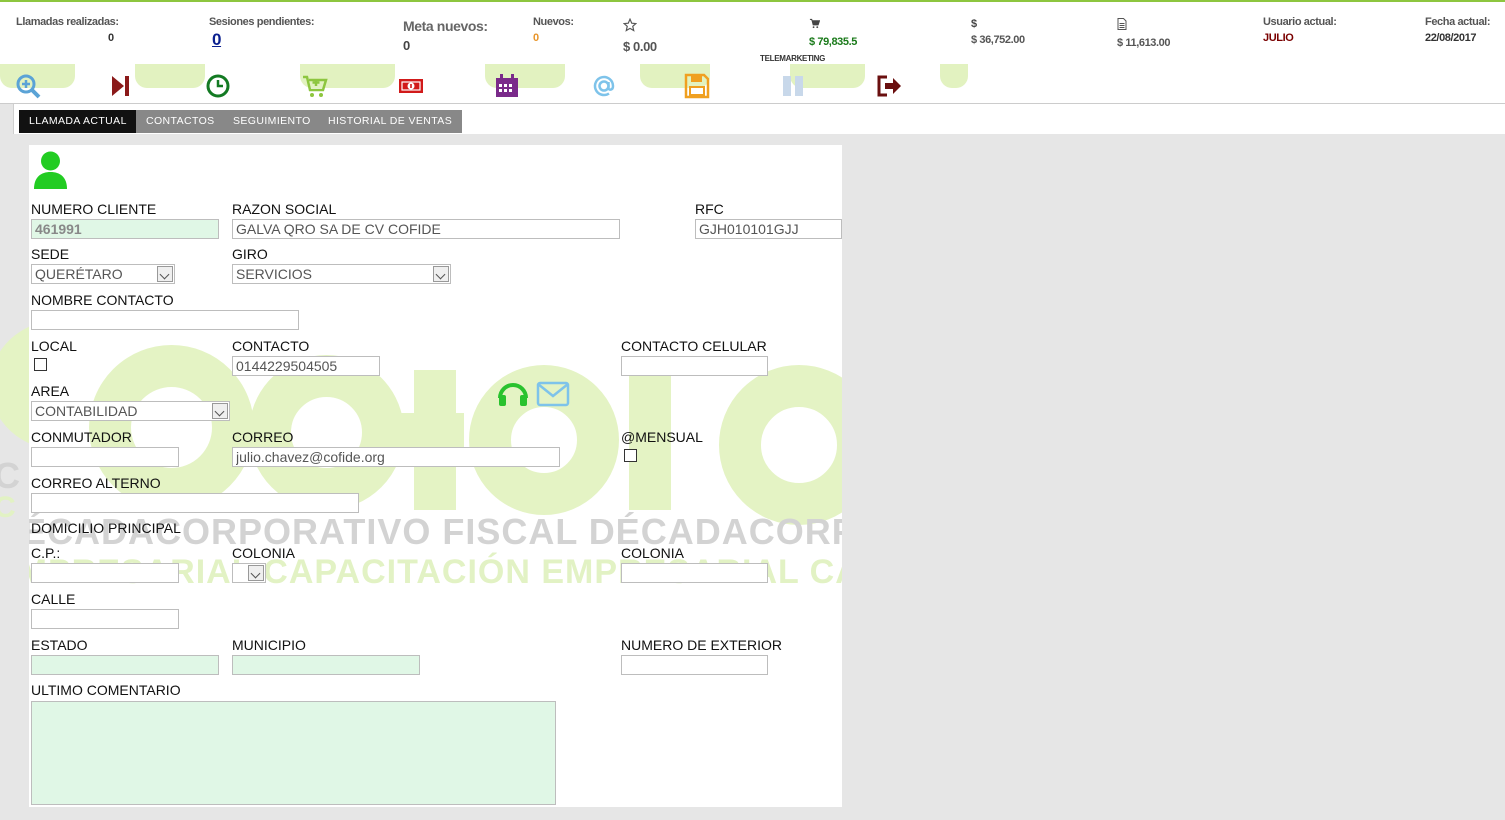 This screenshot has height=820, width=1505. Describe the element at coordinates (1144, 33) in the screenshot. I see `doc-stat: $ 11,613.00` at that location.